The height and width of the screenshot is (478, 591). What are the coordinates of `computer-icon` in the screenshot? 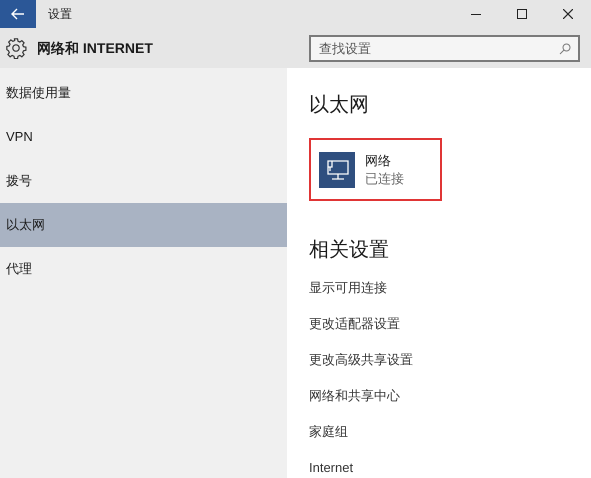 It's located at (337, 170).